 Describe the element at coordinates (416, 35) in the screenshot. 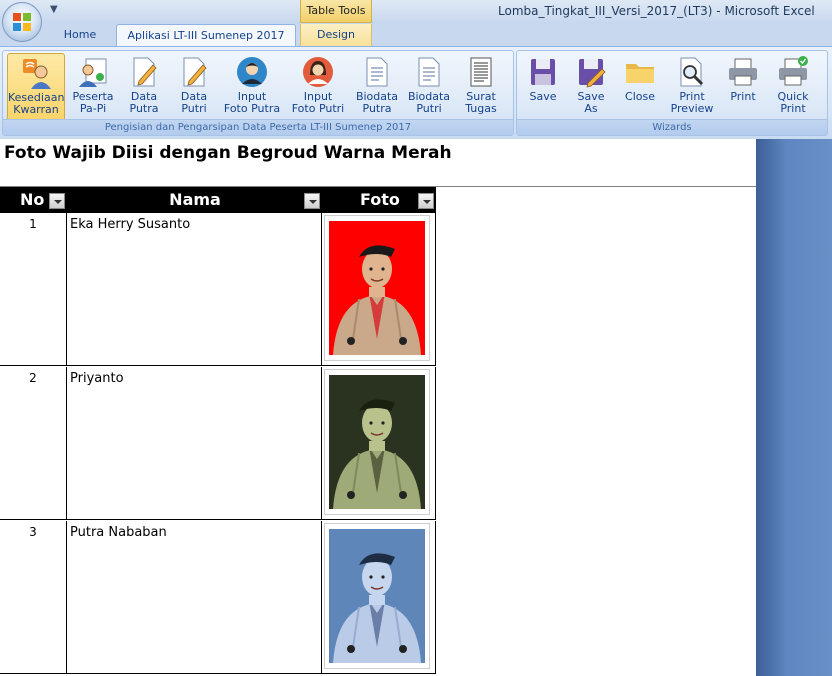

I see `ribbon-tabs: Home Aplikasi LT-III Sumenep 2017 Design` at that location.